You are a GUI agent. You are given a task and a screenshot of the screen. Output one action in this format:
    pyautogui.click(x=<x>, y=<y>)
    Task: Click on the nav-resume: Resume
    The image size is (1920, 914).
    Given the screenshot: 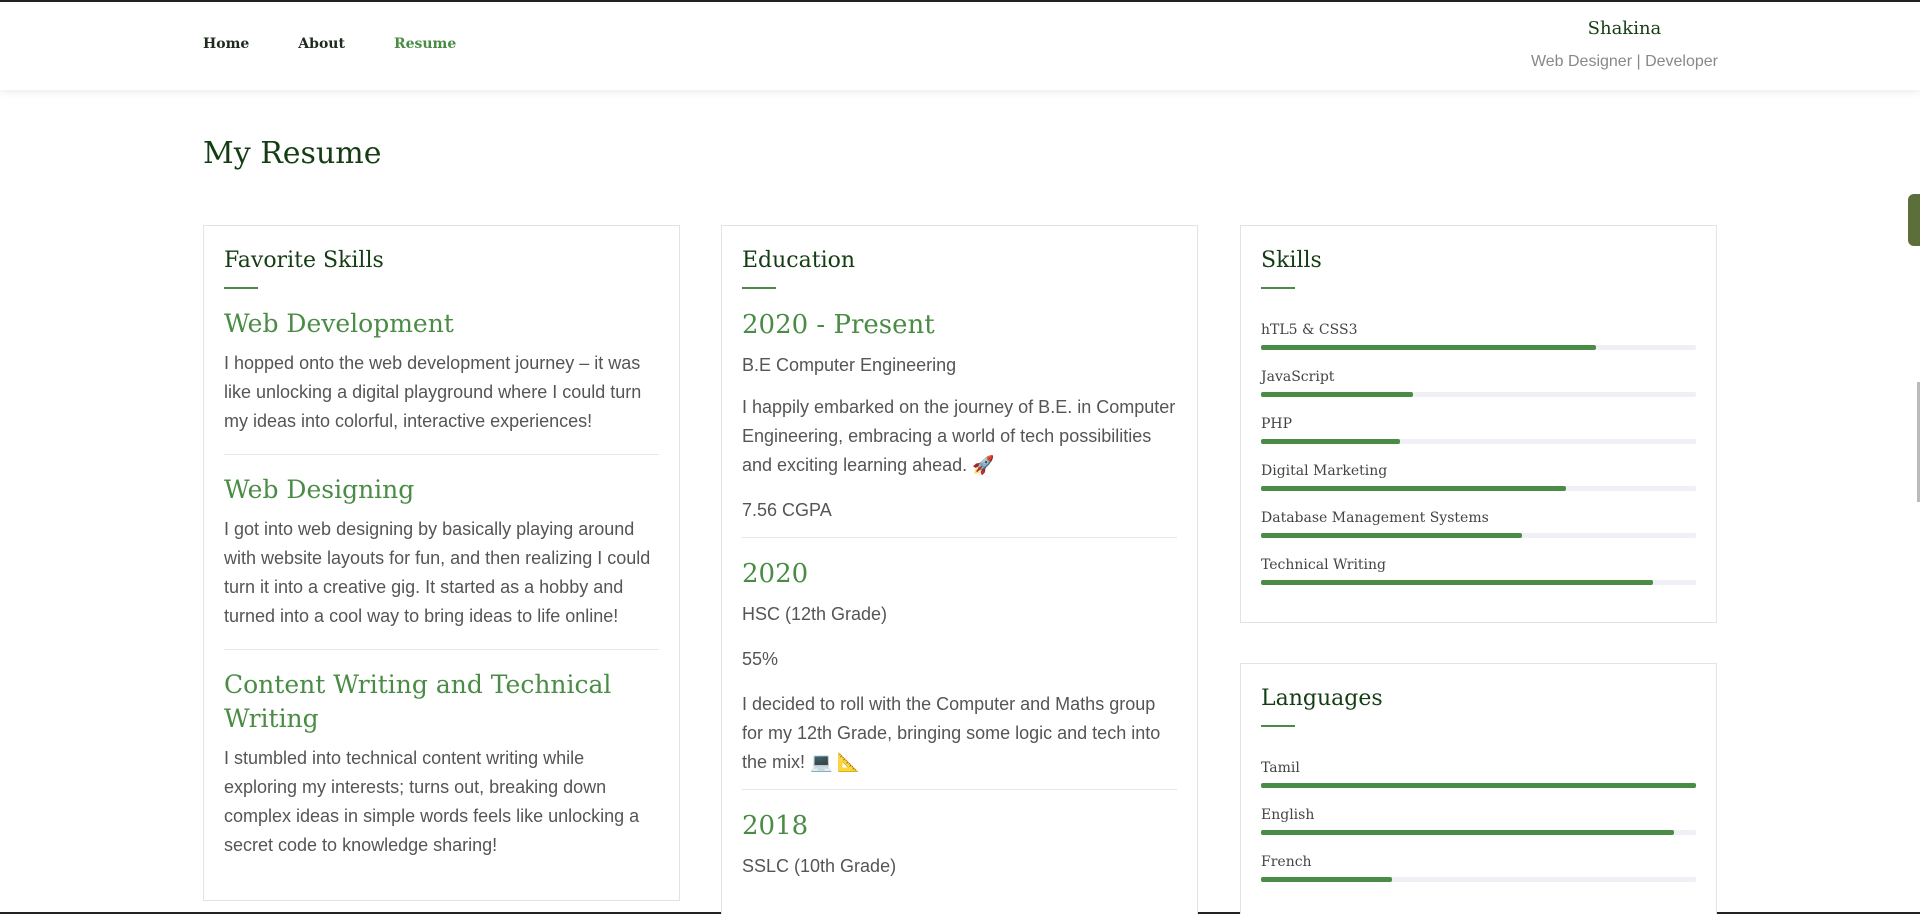 What is the action you would take?
    pyautogui.click(x=425, y=44)
    